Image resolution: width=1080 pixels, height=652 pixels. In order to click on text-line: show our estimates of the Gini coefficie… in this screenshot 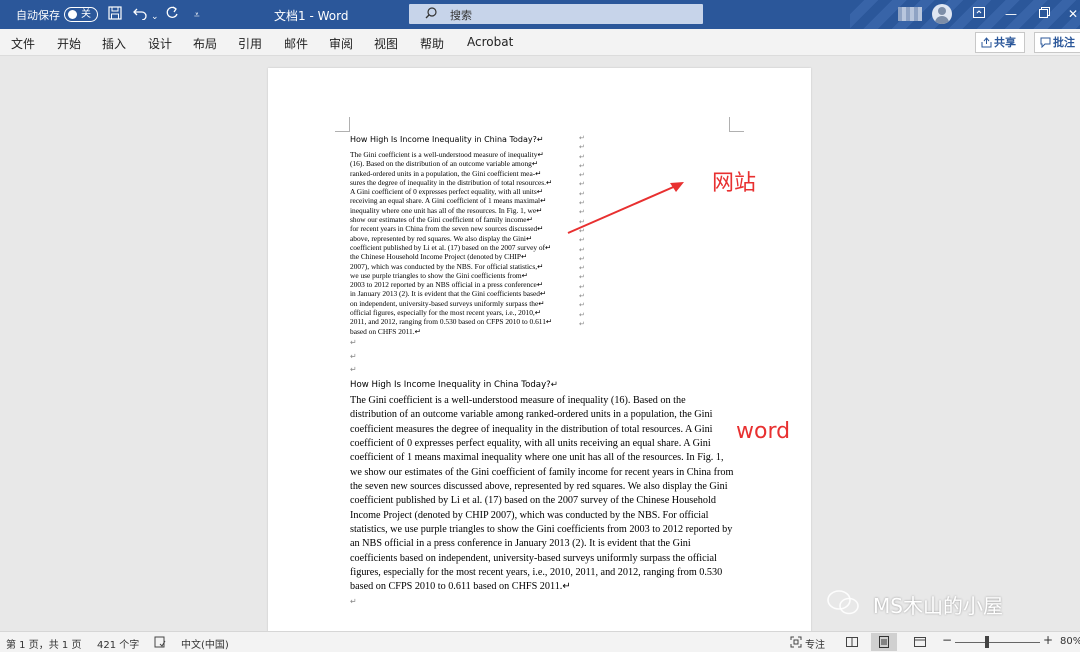, I will do `click(441, 220)`.